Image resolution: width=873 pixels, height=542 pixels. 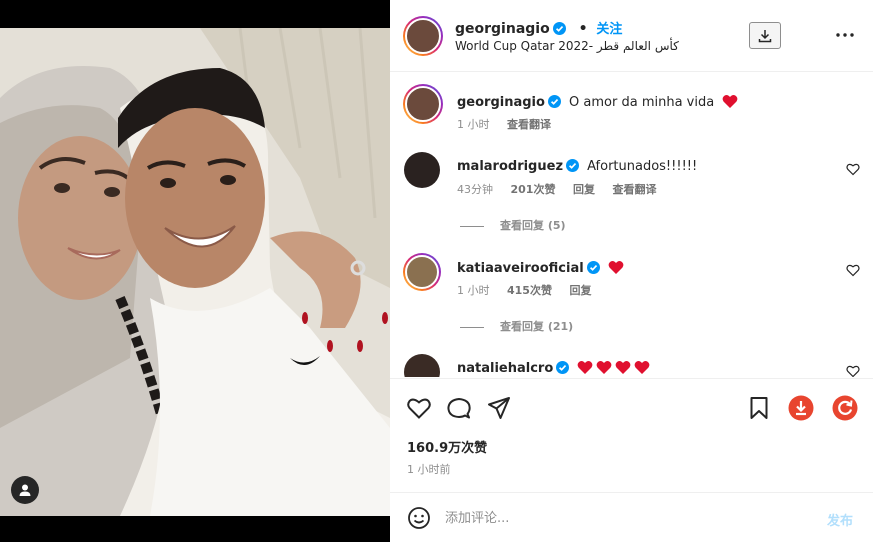 What do you see at coordinates (475, 189) in the screenshot?
I see `comment-time: 43分钟` at bounding box center [475, 189].